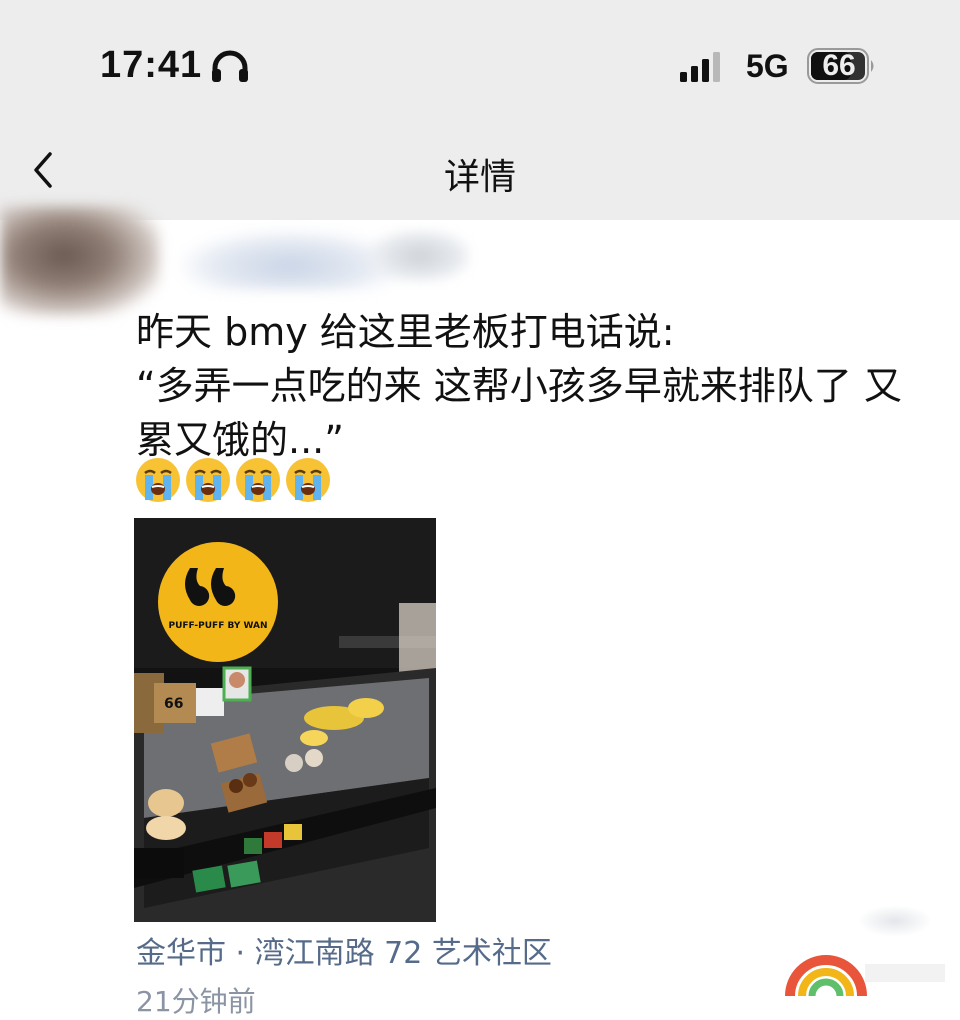 This screenshot has height=1020, width=960. Describe the element at coordinates (196, 1001) in the screenshot. I see `post-time: 21分钟前` at that location.